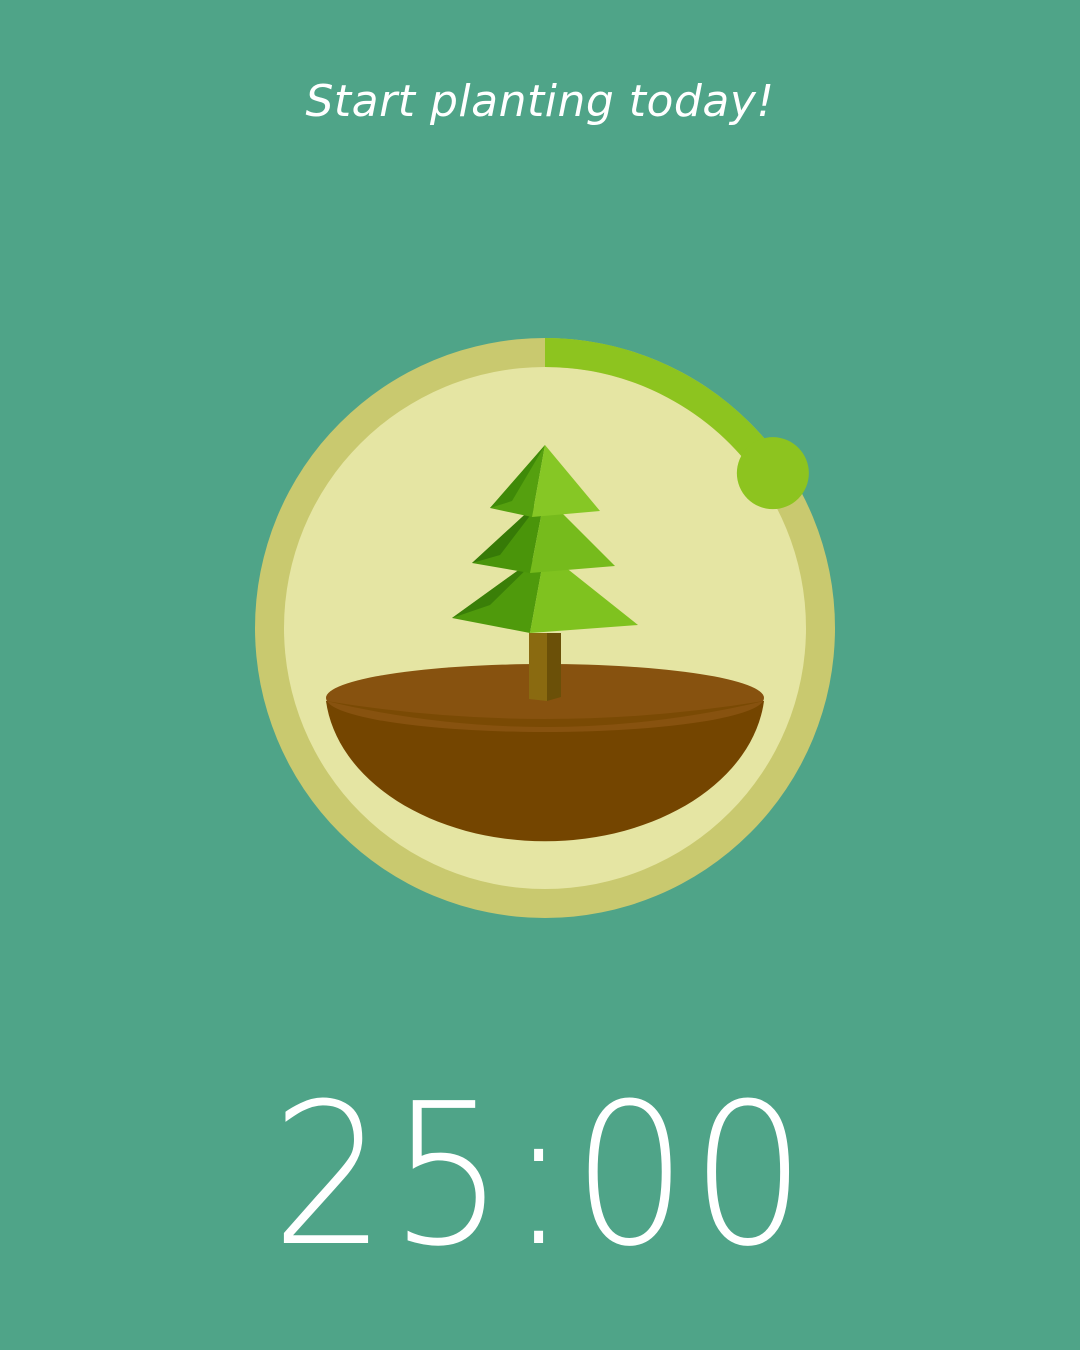  I want to click on progress-handle, so click(772, 473).